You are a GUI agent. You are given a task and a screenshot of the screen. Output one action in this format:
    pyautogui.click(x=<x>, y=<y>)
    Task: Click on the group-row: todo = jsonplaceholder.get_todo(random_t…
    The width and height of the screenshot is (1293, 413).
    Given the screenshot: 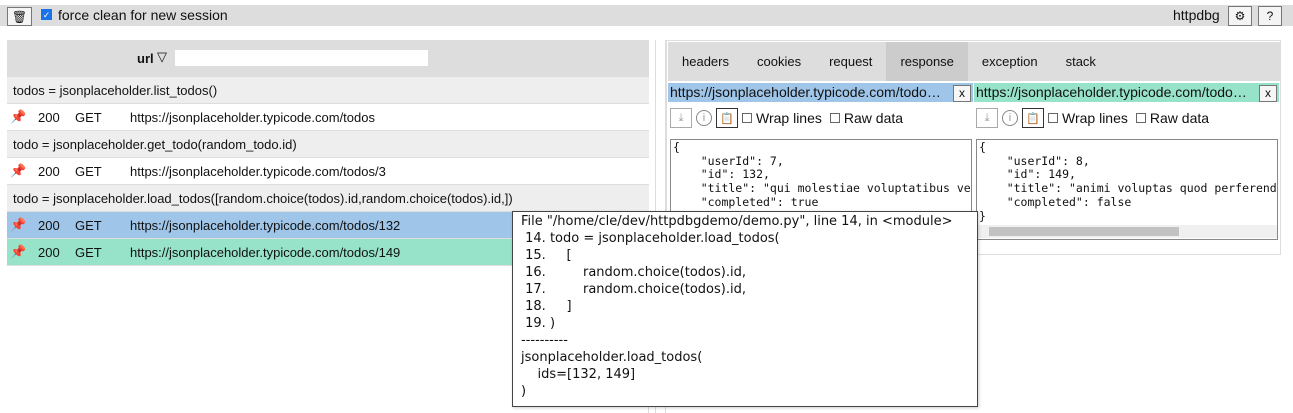 What is the action you would take?
    pyautogui.click(x=328, y=144)
    